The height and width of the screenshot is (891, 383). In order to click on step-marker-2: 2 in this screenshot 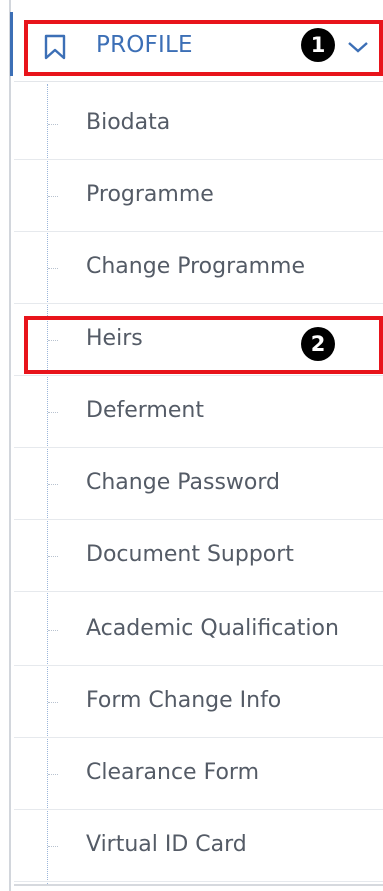, I will do `click(318, 344)`.